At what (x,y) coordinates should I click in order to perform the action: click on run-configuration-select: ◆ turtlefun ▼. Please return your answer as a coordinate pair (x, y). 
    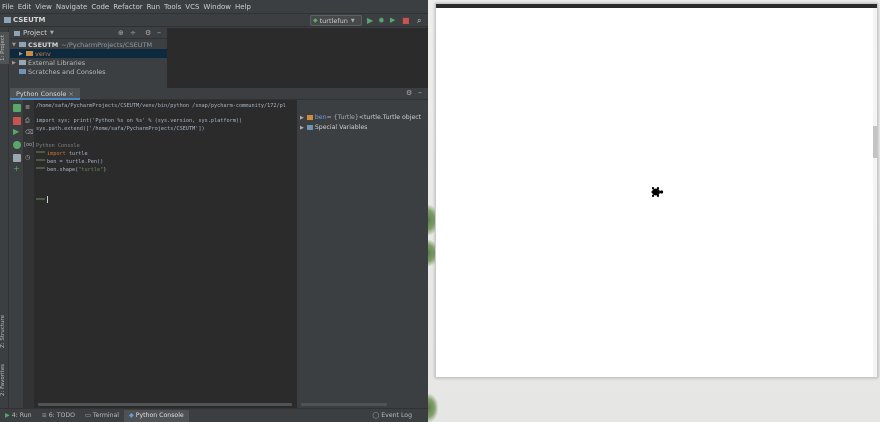
    Looking at the image, I should click on (336, 20).